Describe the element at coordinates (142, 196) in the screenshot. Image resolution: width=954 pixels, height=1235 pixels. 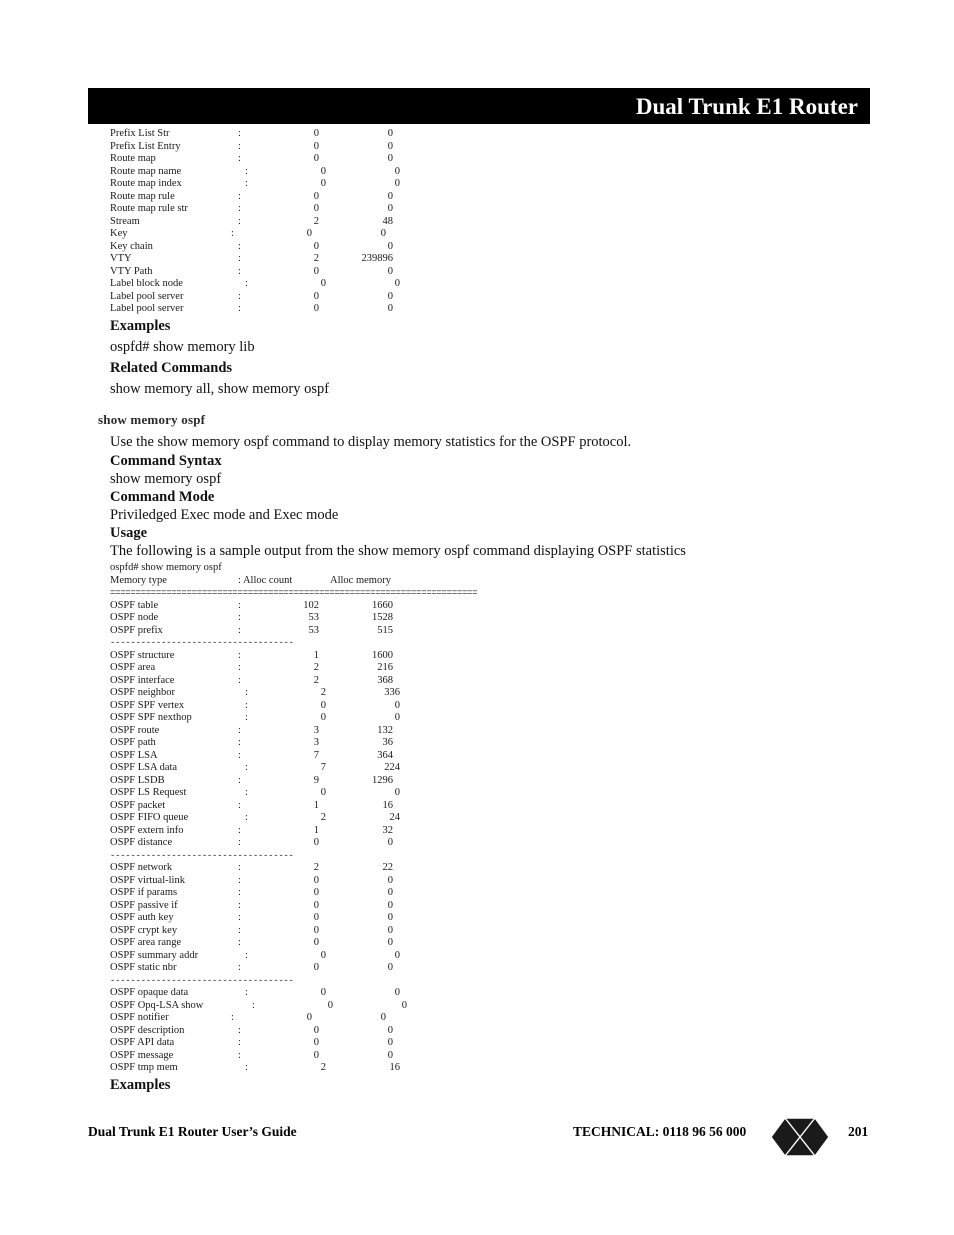
I see `memory-stat-label: Route map rule` at that location.